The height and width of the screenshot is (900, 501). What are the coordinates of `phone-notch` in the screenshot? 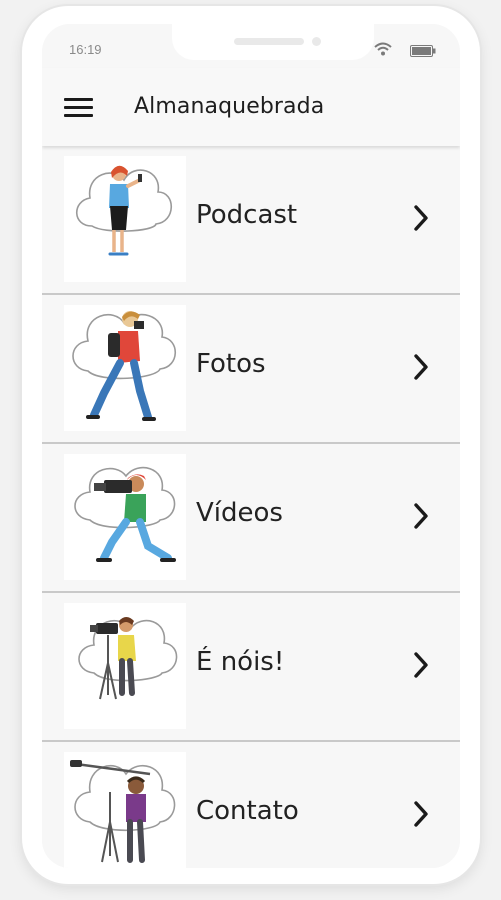 It's located at (273, 42).